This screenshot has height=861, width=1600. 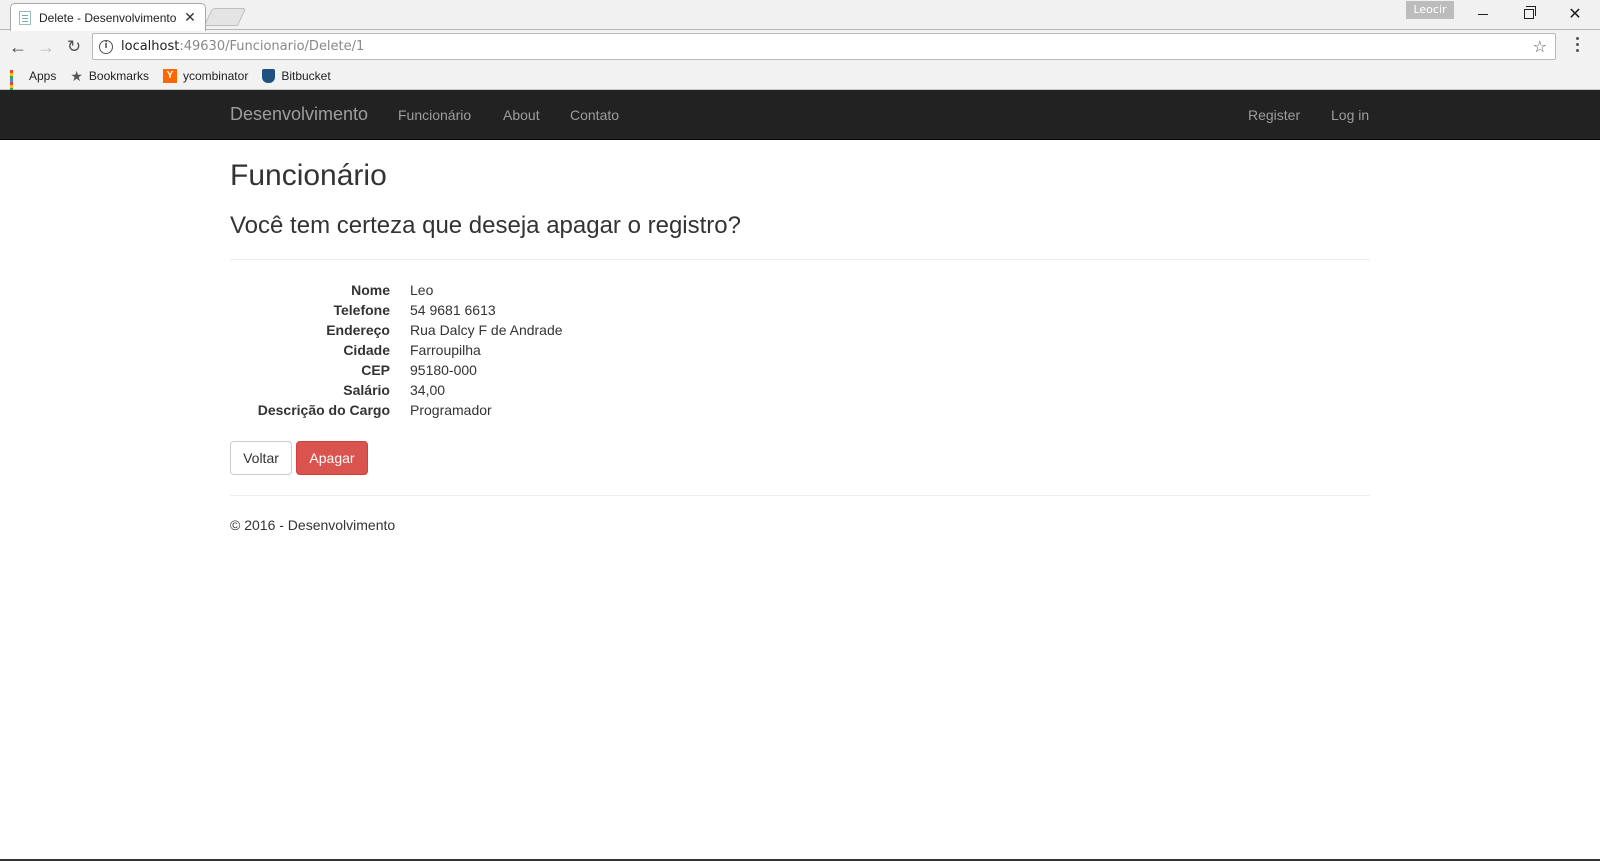 What do you see at coordinates (366, 350) in the screenshot?
I see `detail-label: Cidade` at bounding box center [366, 350].